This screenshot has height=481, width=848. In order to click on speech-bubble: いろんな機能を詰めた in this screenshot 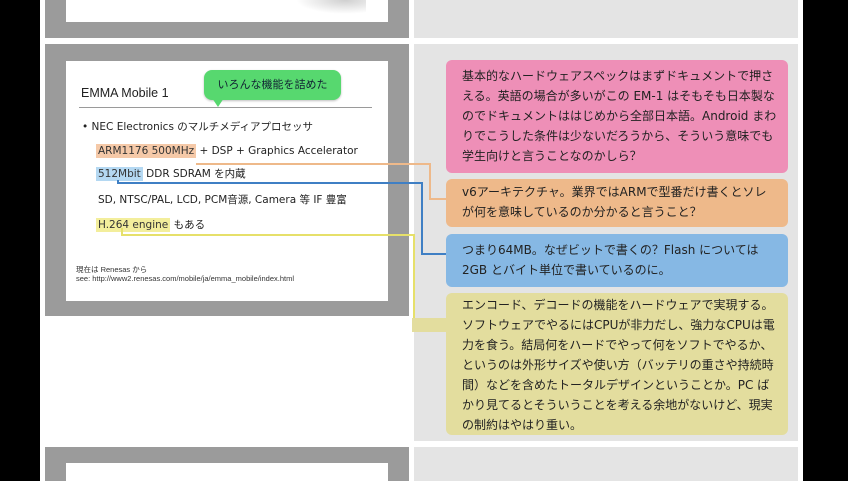, I will do `click(272, 85)`.